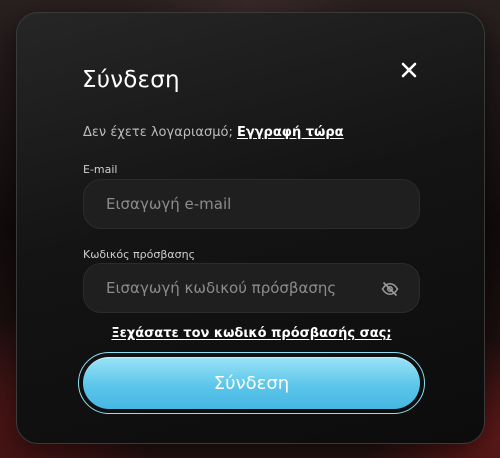 Image resolution: width=500 pixels, height=458 pixels. I want to click on password-input, so click(251, 288).